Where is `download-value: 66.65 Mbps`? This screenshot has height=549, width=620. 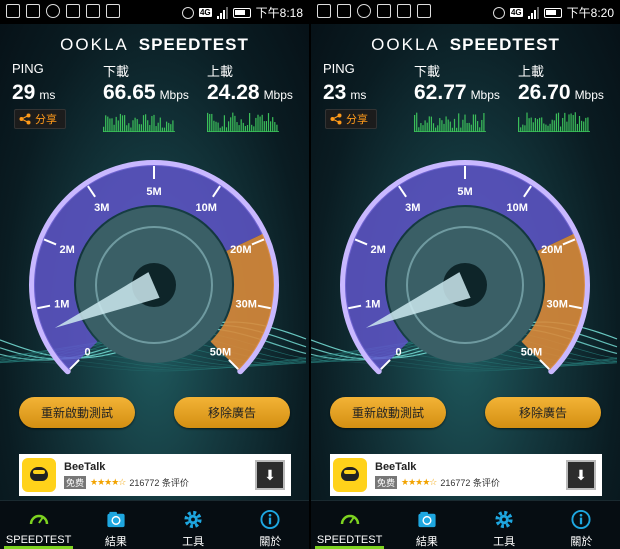
download-value: 66.65 Mbps is located at coordinates (146, 93).